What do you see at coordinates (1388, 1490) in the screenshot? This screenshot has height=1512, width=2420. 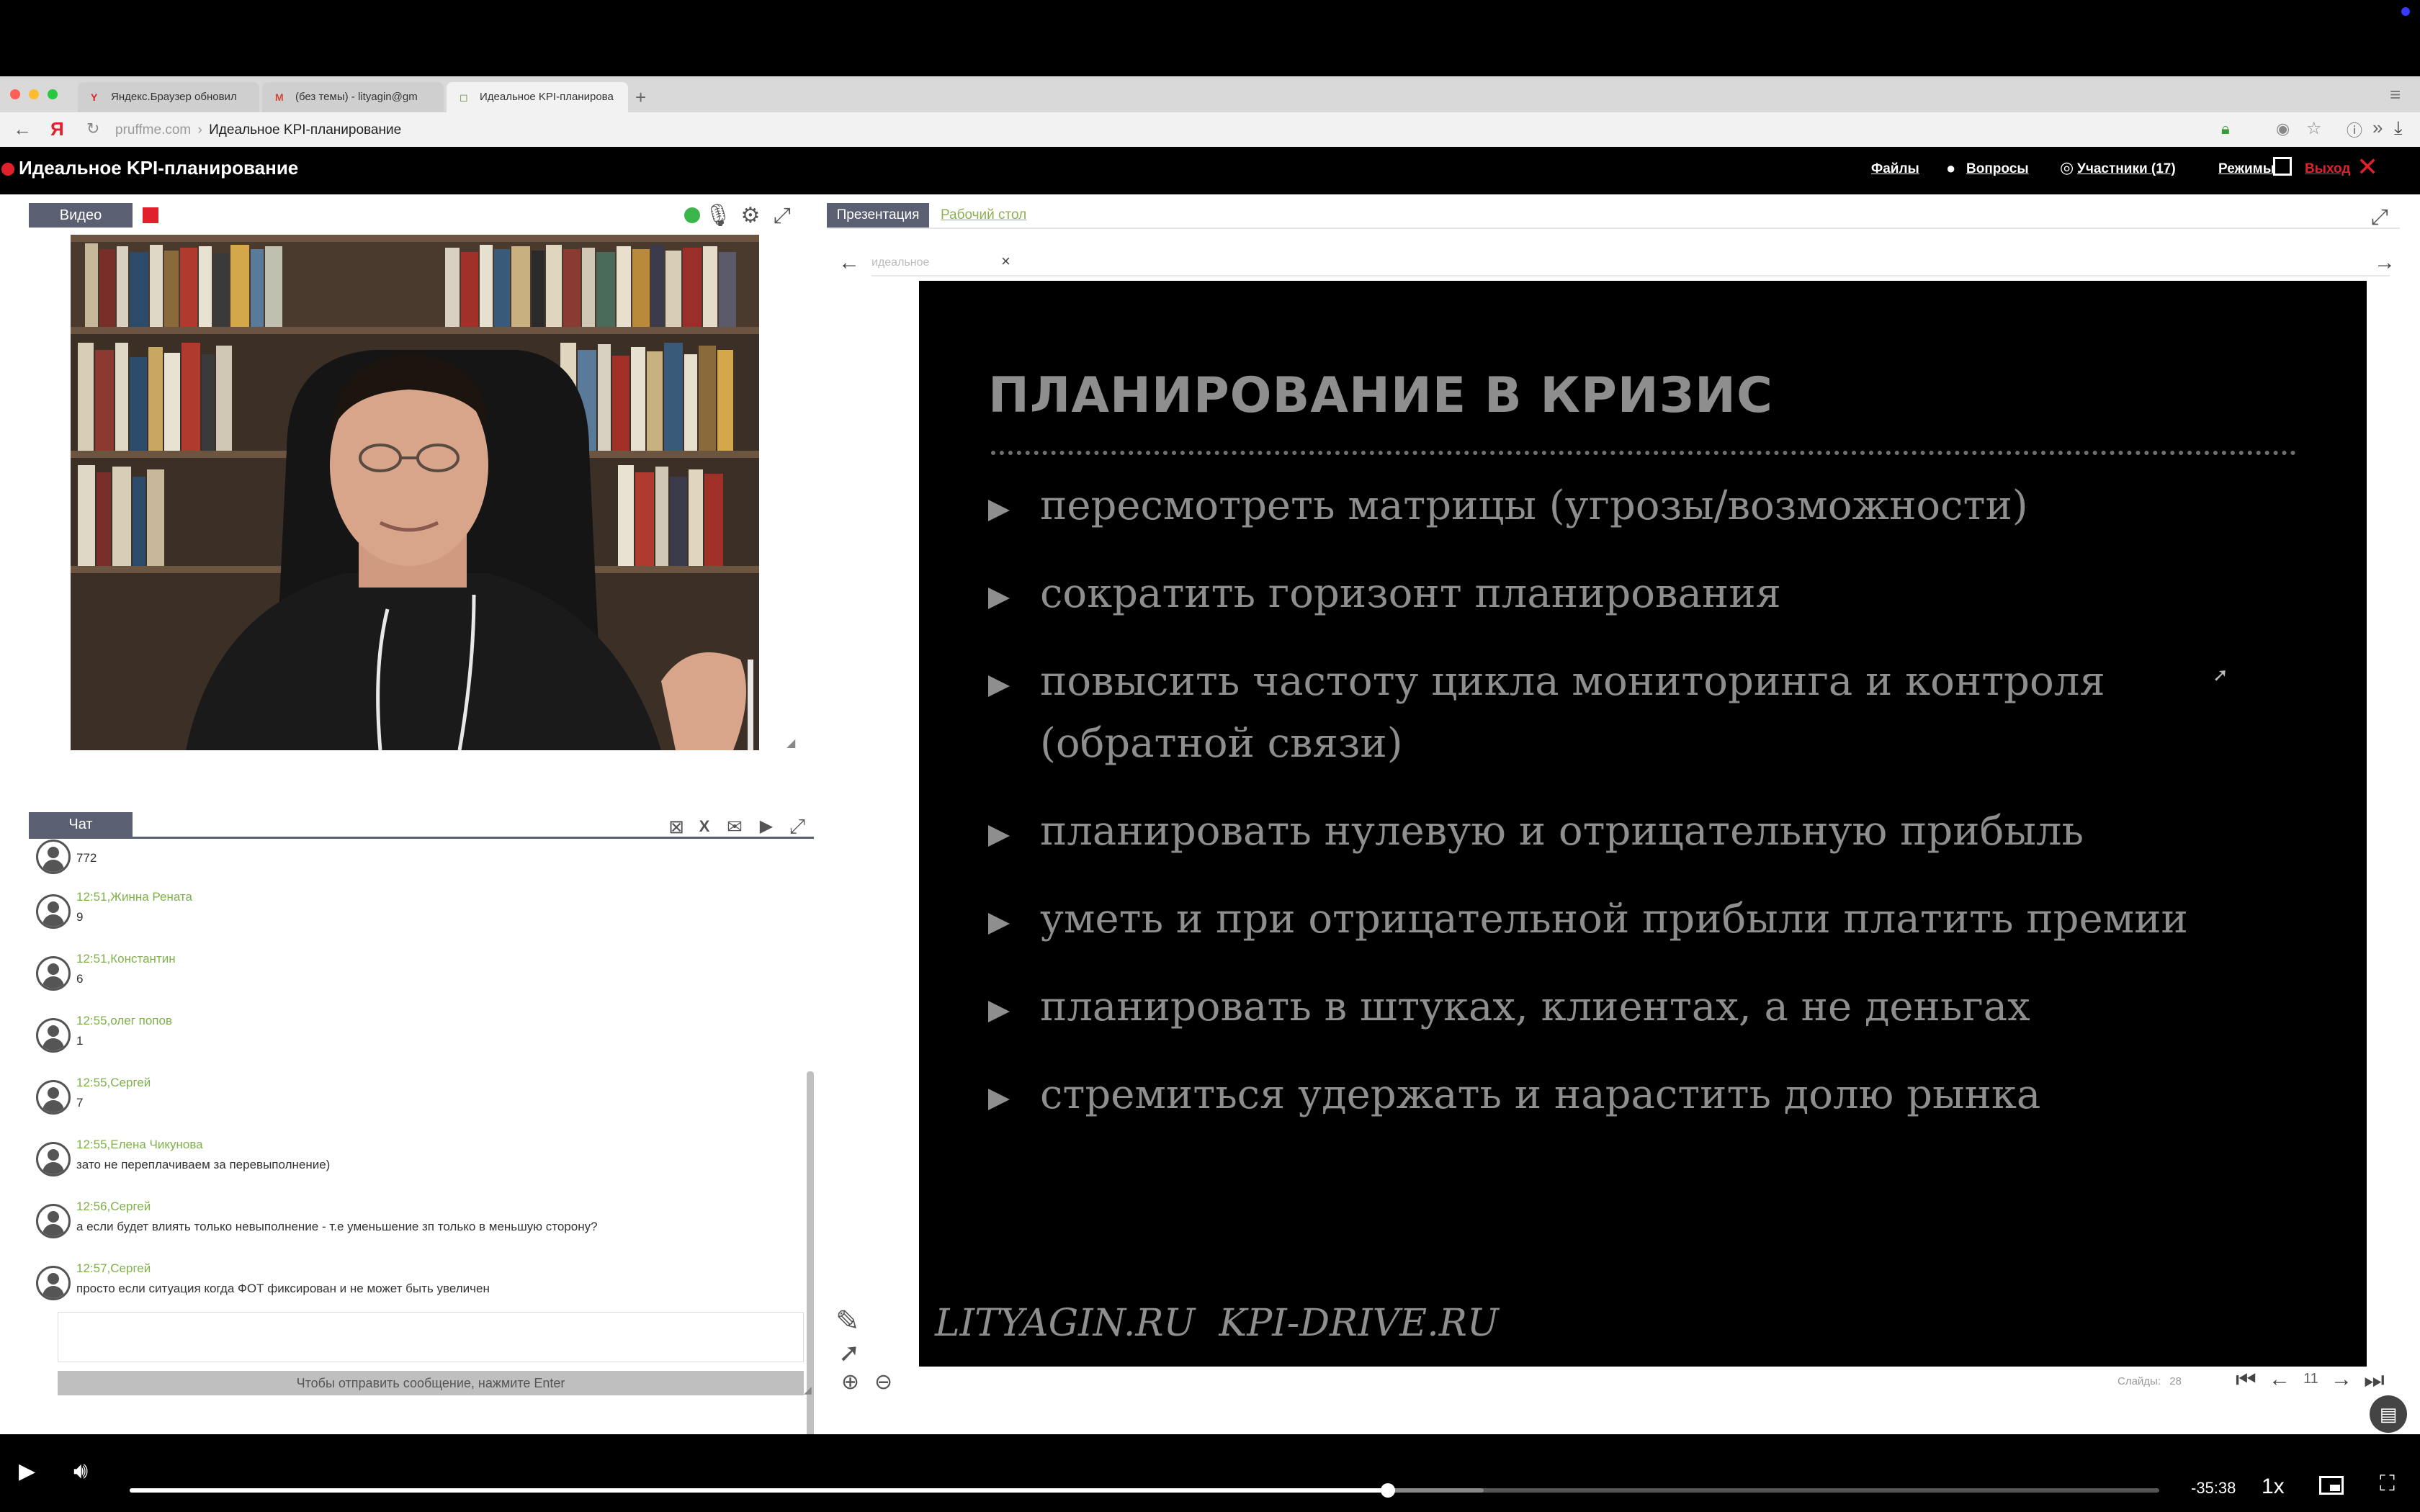 I see `progress-scrubber` at bounding box center [1388, 1490].